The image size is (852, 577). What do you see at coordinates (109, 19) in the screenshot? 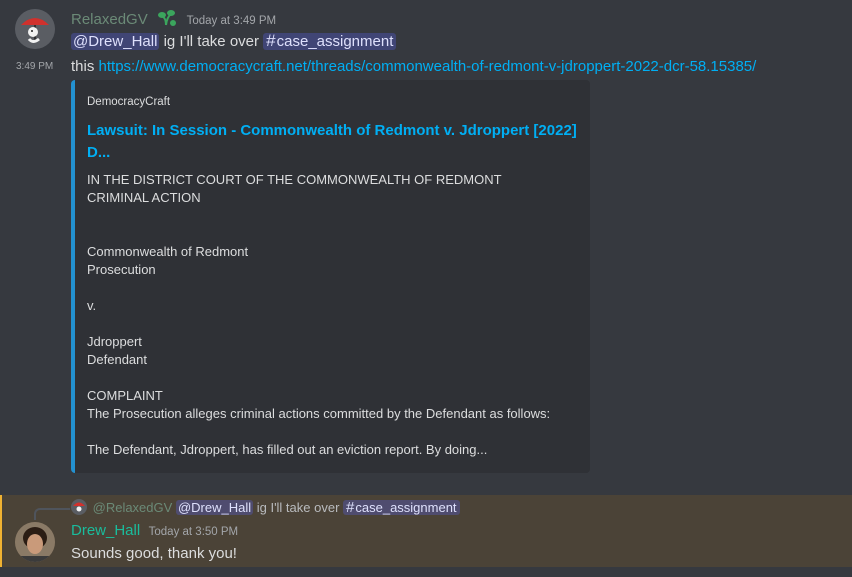
I see `author-name: RelaxedGV` at bounding box center [109, 19].